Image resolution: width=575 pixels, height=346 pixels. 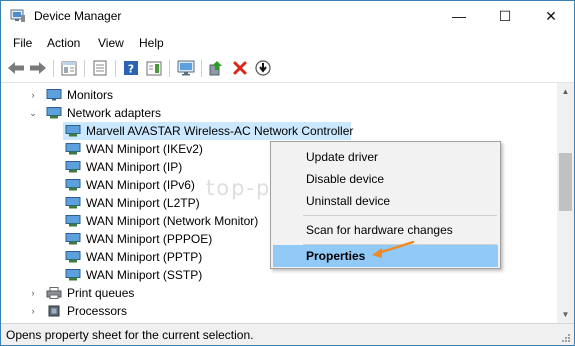 What do you see at coordinates (38, 68) in the screenshot?
I see `forward-icon` at bounding box center [38, 68].